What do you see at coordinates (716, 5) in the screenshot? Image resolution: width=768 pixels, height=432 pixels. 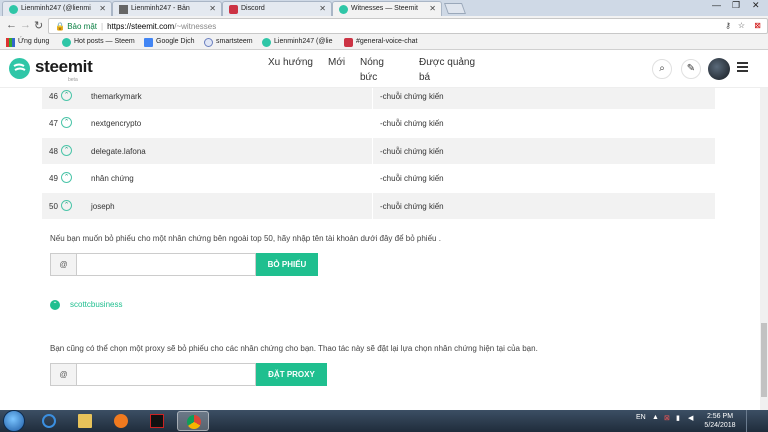 I see `minimize-icon: —` at bounding box center [716, 5].